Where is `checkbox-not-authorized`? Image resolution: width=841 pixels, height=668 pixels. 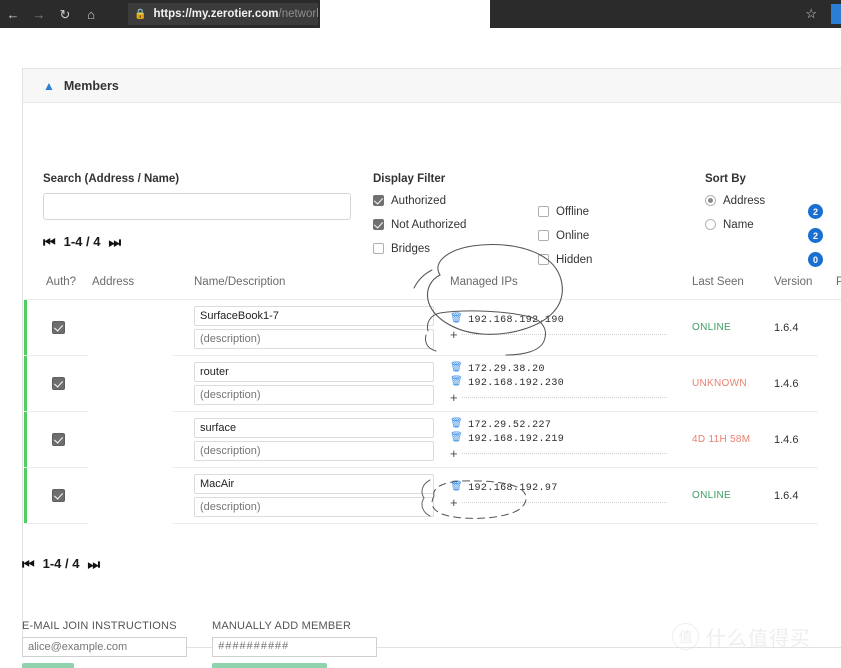 checkbox-not-authorized is located at coordinates (378, 224).